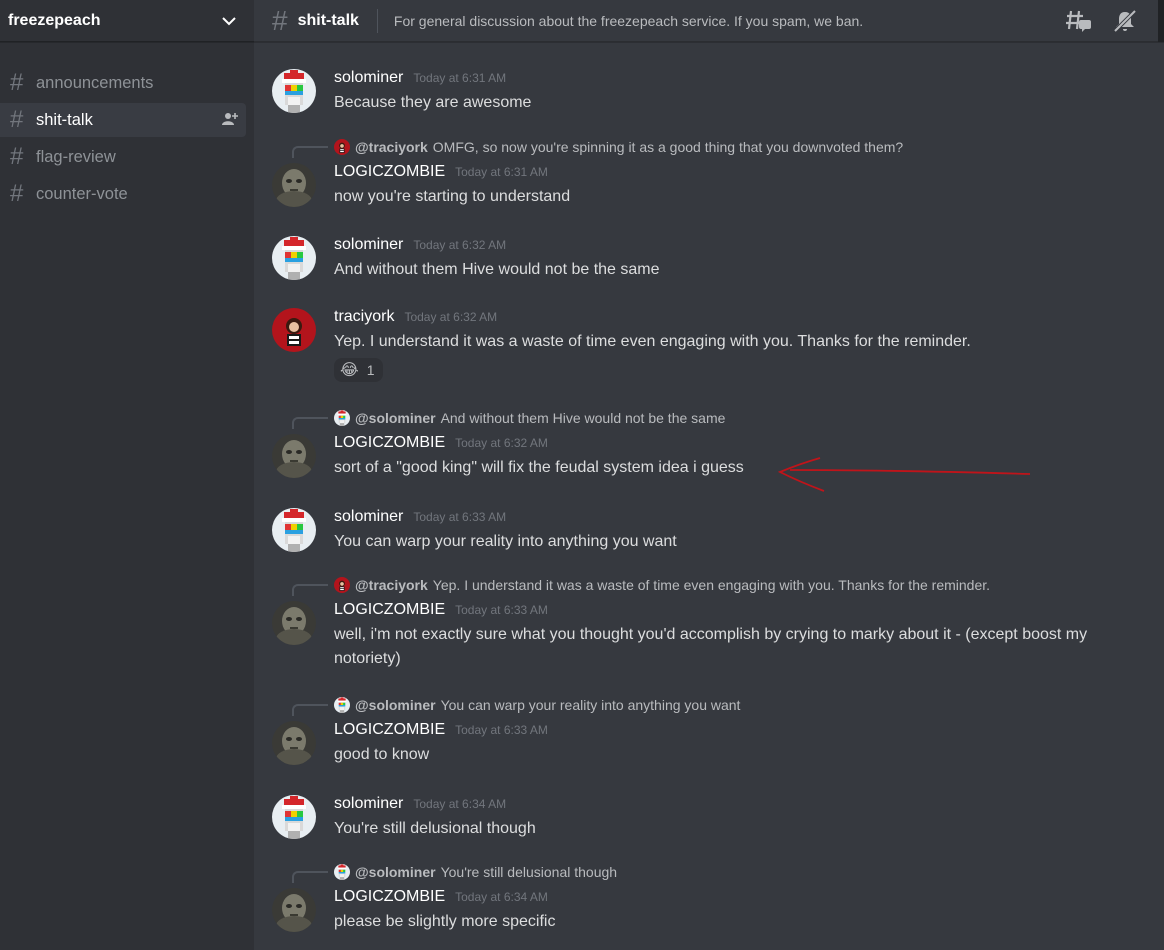  What do you see at coordinates (370, 370) in the screenshot?
I see `reaction-count: 1` at bounding box center [370, 370].